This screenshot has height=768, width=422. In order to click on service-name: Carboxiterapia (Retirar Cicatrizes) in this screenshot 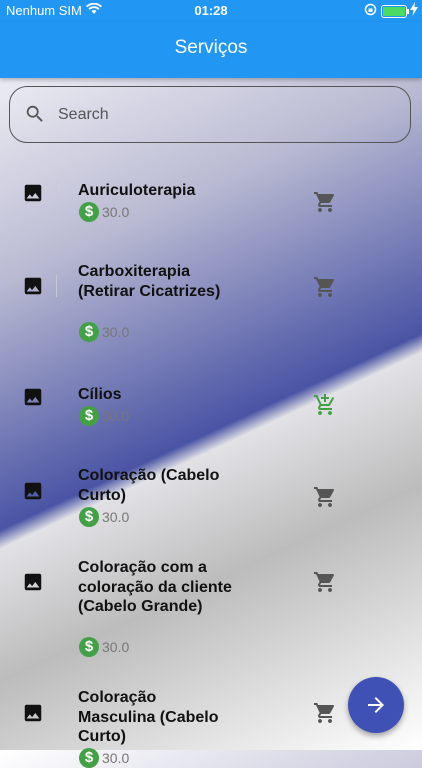, I will do `click(149, 281)`.